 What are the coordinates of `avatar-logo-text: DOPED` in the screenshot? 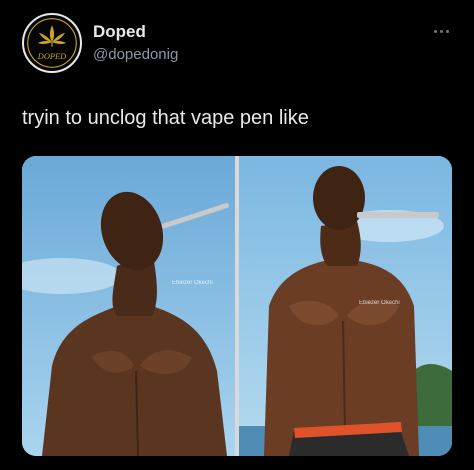 It's located at (51, 56).